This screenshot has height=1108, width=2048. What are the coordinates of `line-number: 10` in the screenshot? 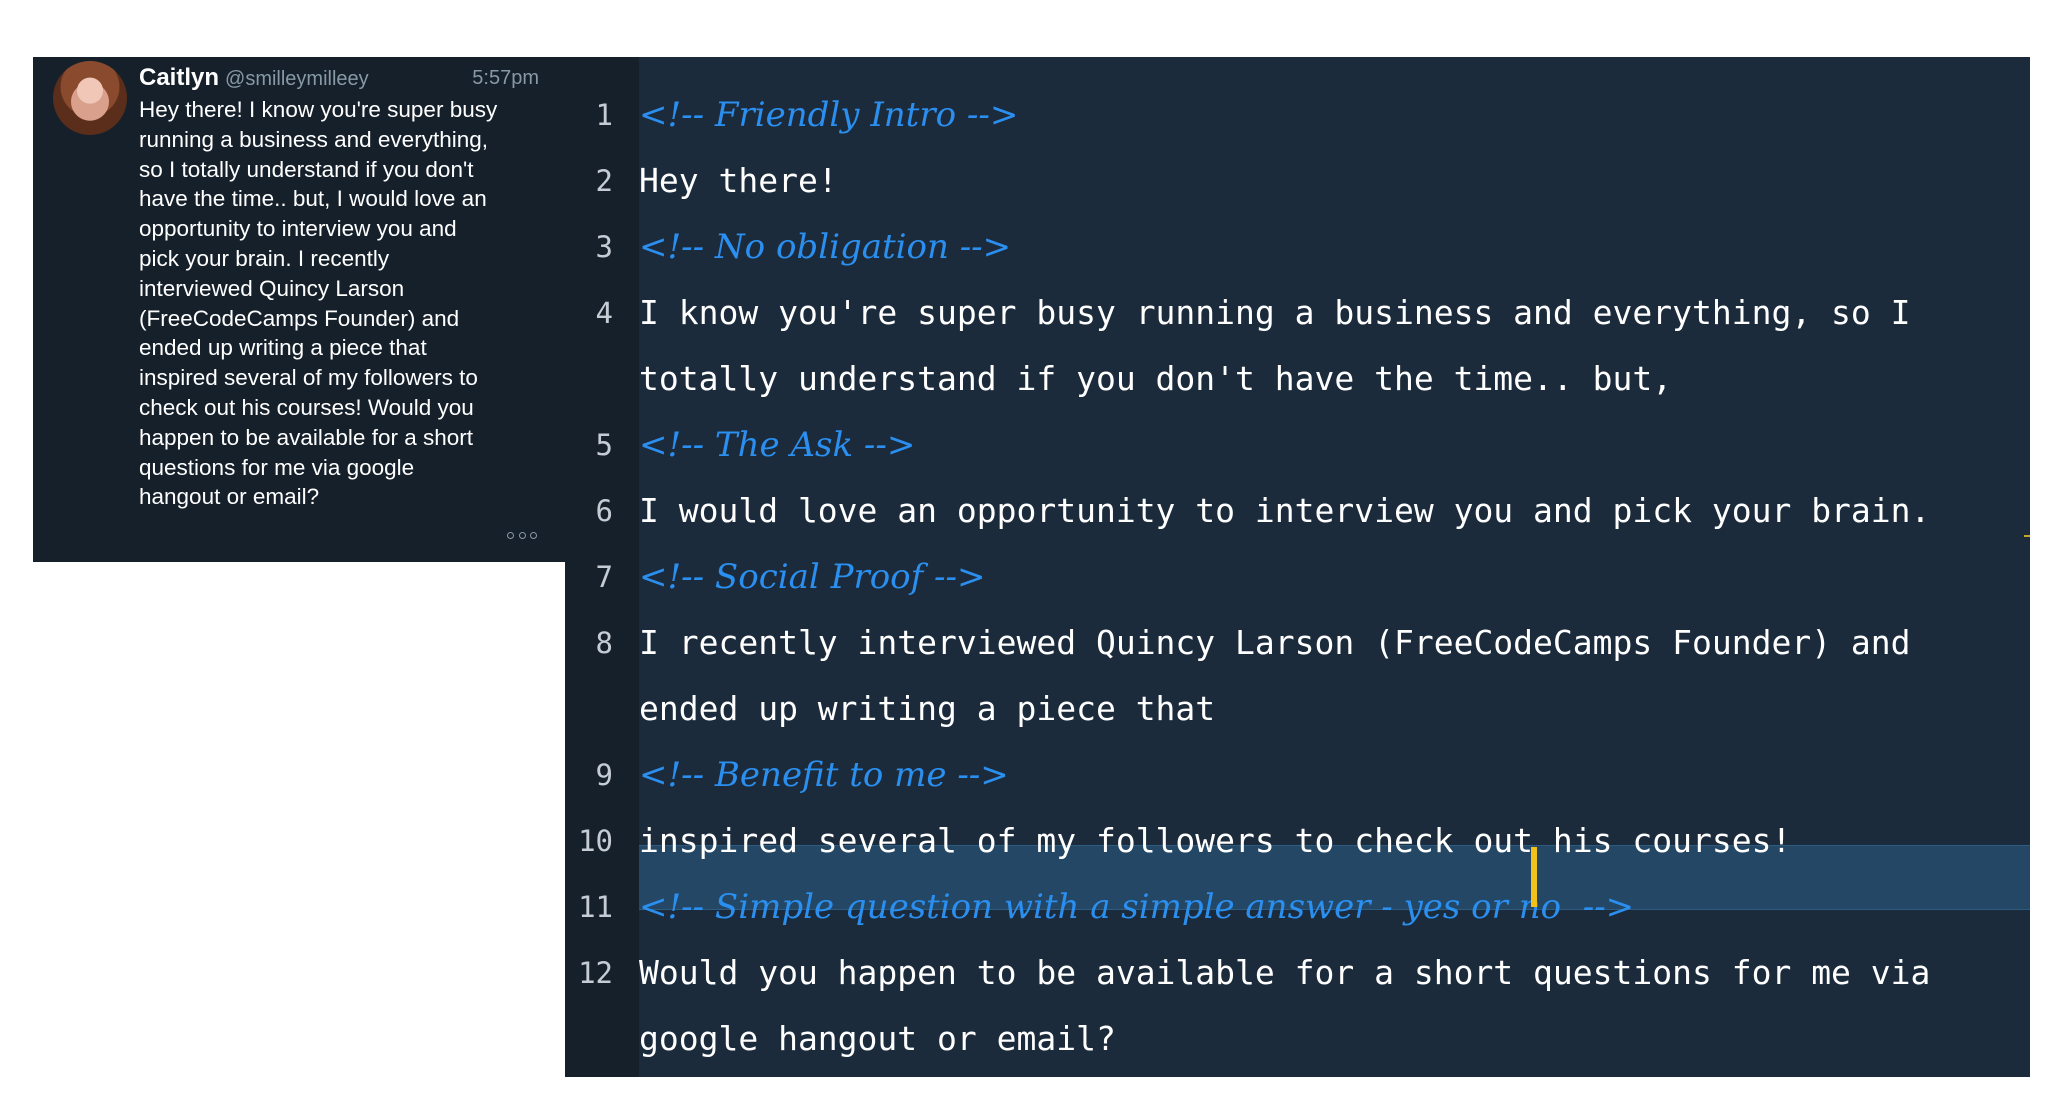 It's located at (595, 841).